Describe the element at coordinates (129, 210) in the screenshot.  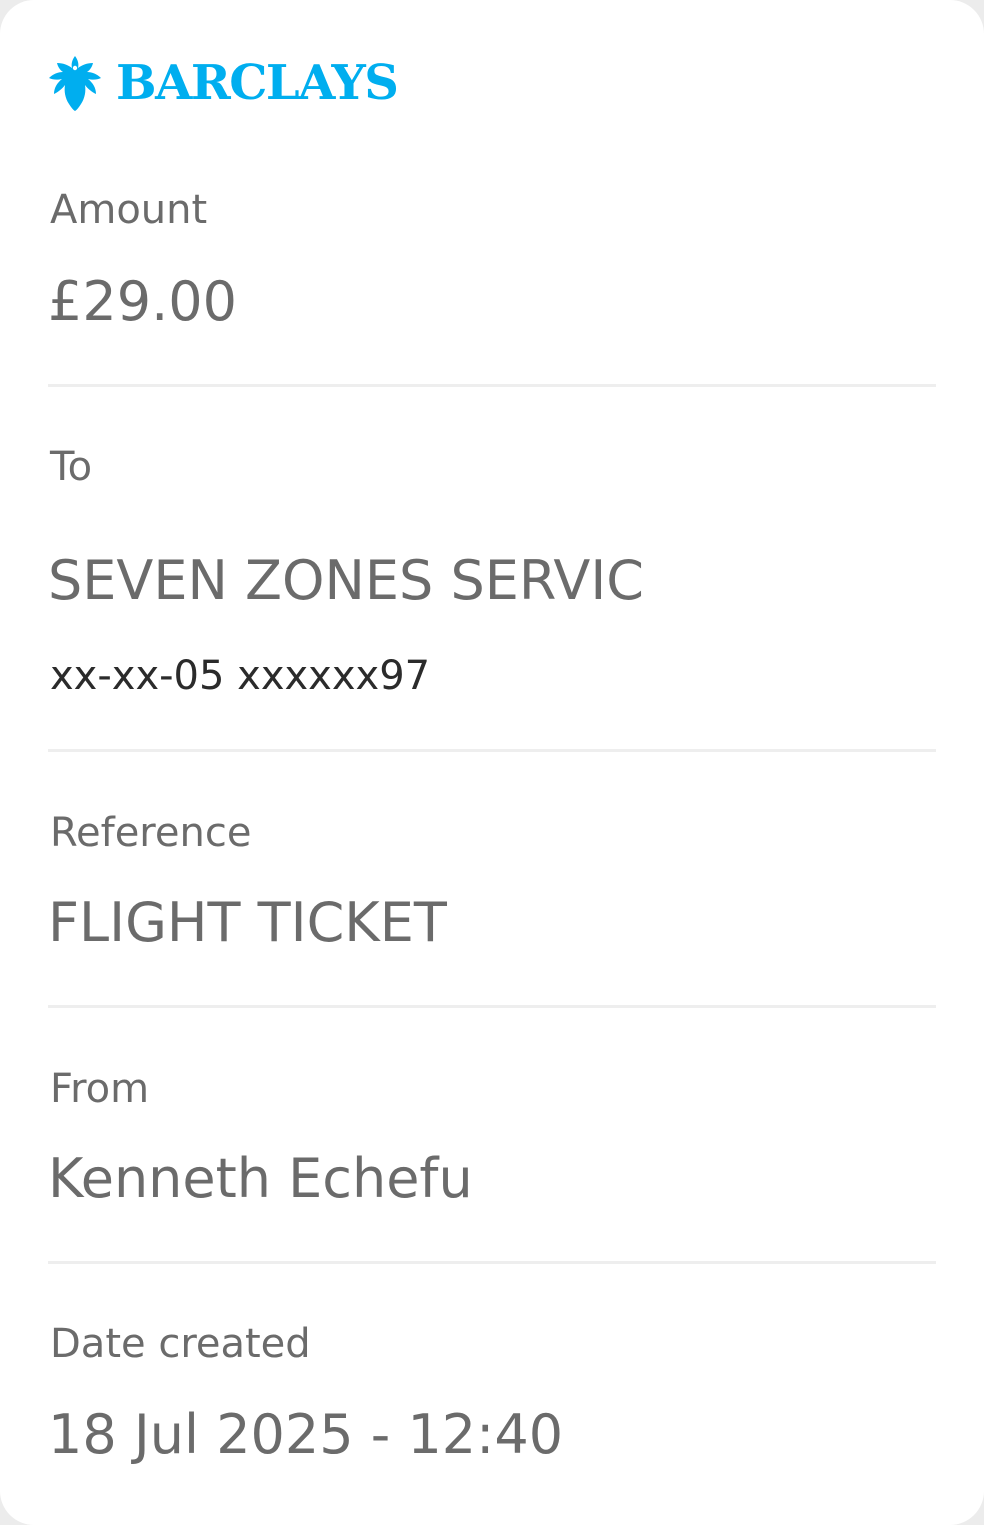
I see `amount-label: Amount` at that location.